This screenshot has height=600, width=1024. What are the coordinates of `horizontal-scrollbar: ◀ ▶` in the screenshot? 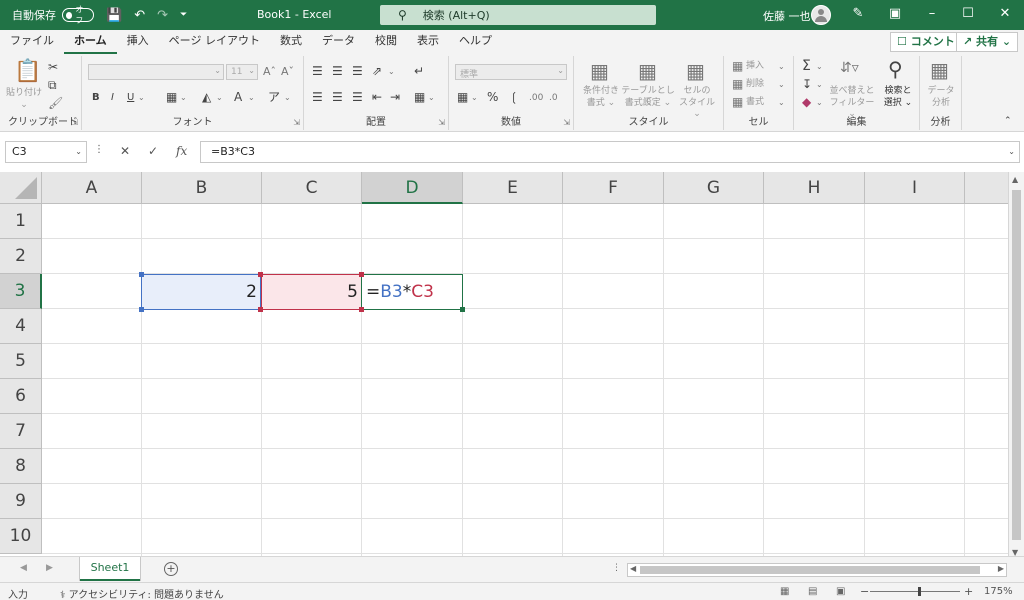 It's located at (817, 570).